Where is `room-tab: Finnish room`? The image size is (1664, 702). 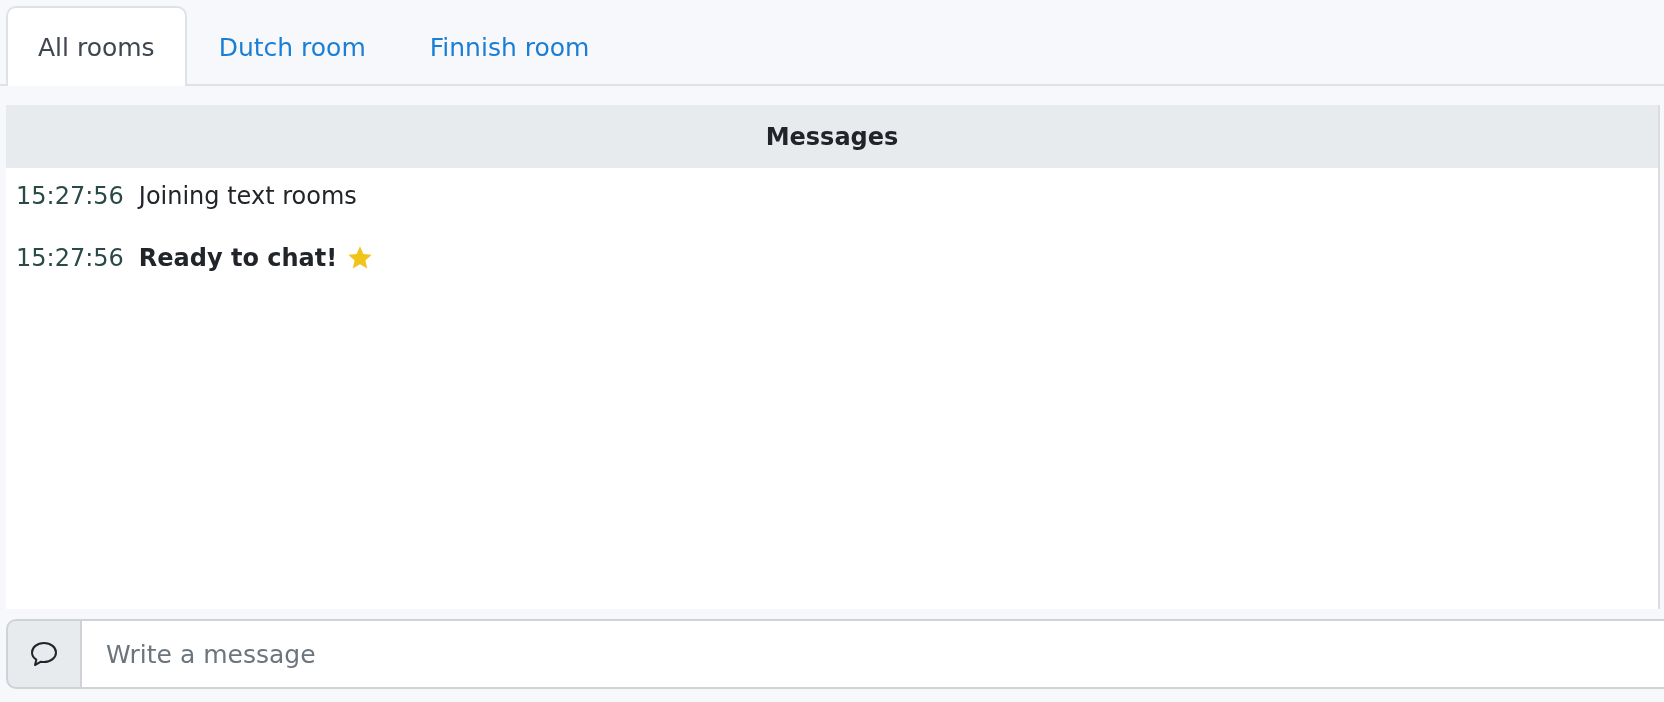
room-tab: Finnish room is located at coordinates (509, 46).